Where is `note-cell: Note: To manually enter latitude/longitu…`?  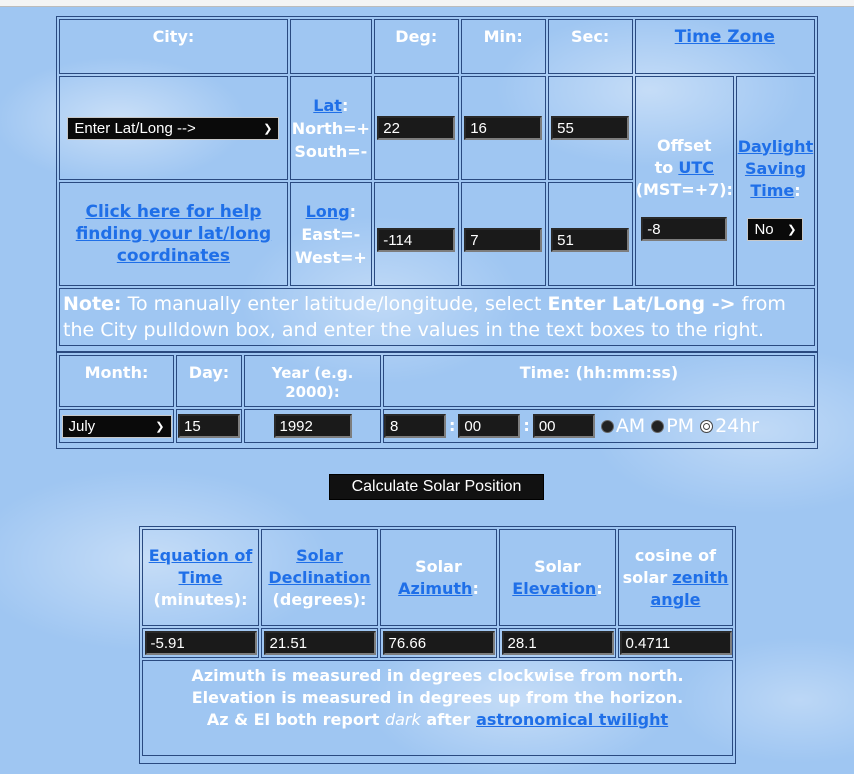
note-cell: Note: To manually enter latitude/longitu… is located at coordinates (437, 317).